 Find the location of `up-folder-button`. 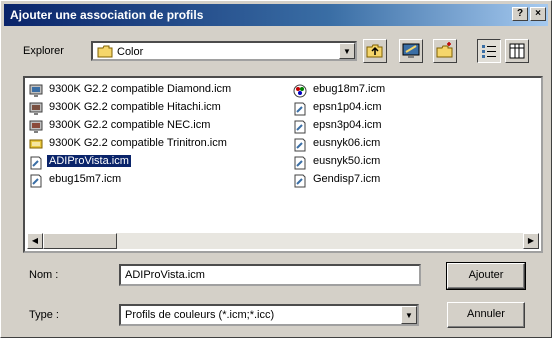

up-folder-button is located at coordinates (375, 51).